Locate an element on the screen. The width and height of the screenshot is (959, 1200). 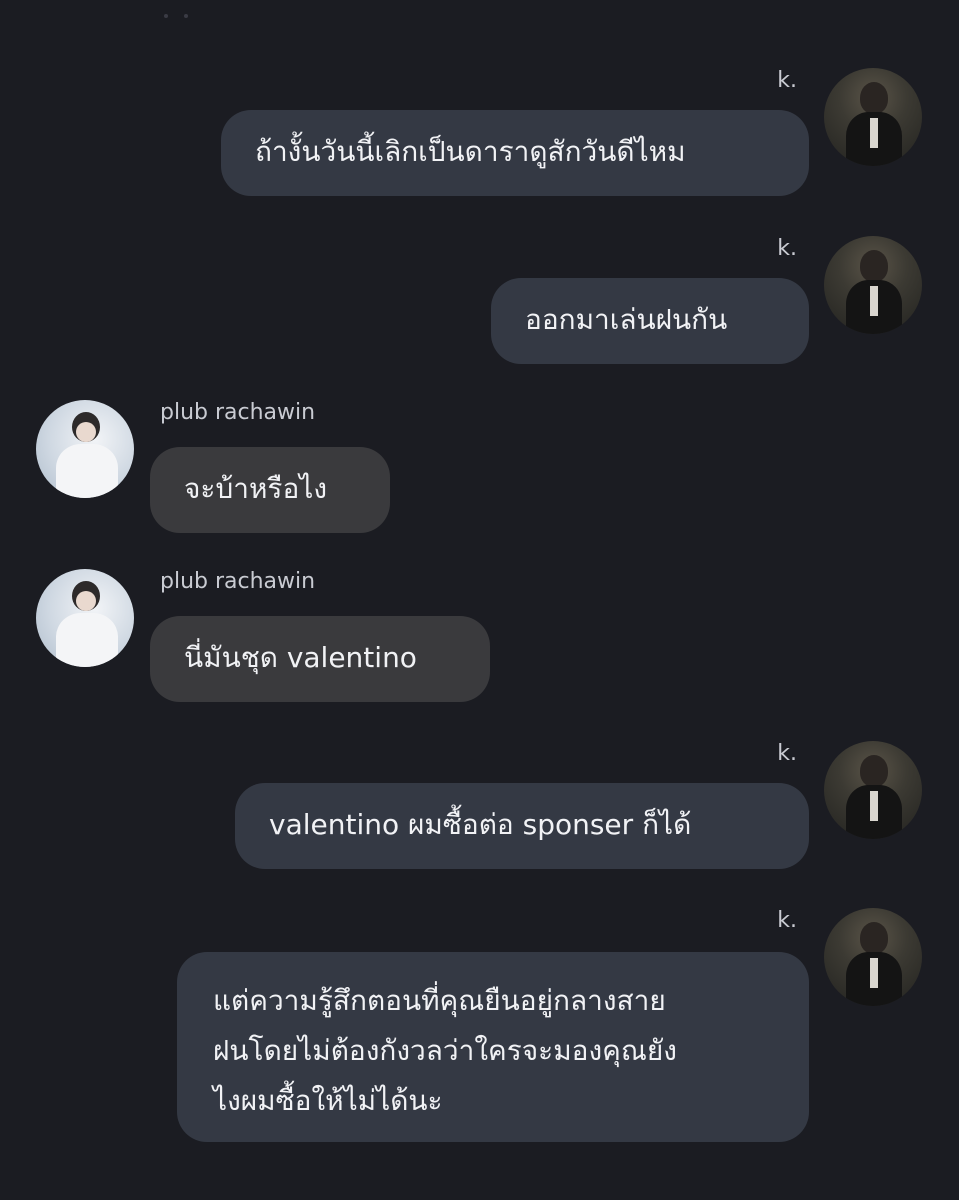
message-text: valentino ผมซื้อต่อ sponser ก็ได้ is located at coordinates (480, 824).